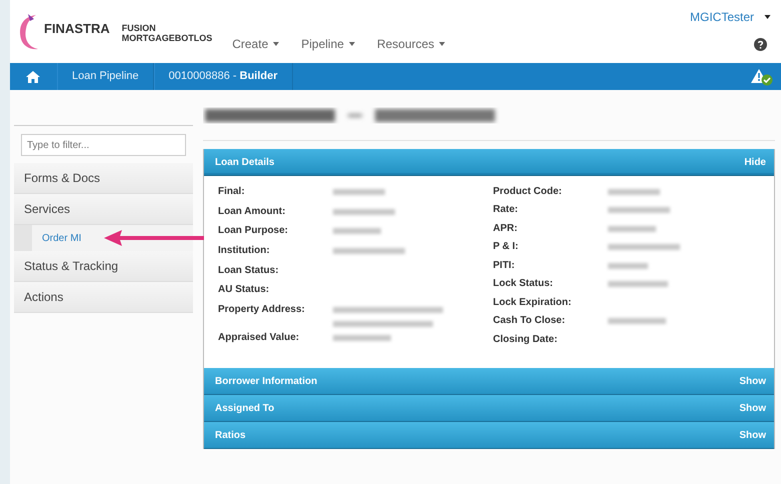 The image size is (781, 484). I want to click on field-label: Property Address:, so click(262, 309).